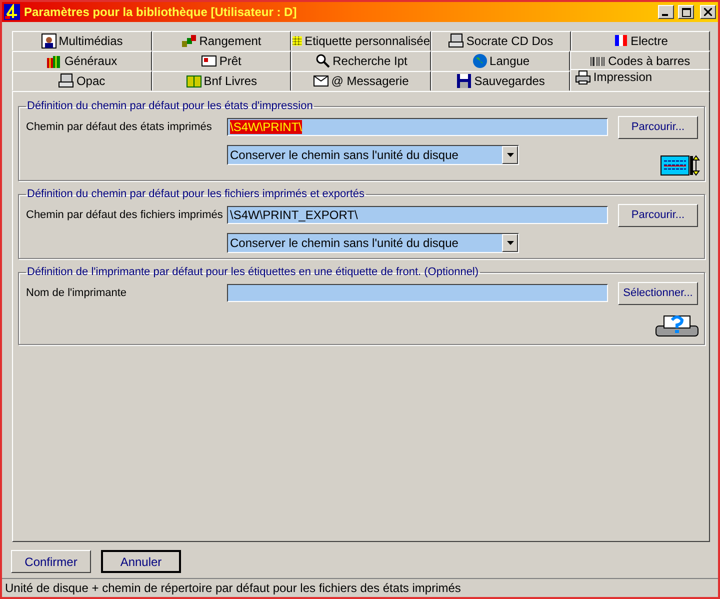  What do you see at coordinates (666, 12) in the screenshot?
I see `minimize-button` at bounding box center [666, 12].